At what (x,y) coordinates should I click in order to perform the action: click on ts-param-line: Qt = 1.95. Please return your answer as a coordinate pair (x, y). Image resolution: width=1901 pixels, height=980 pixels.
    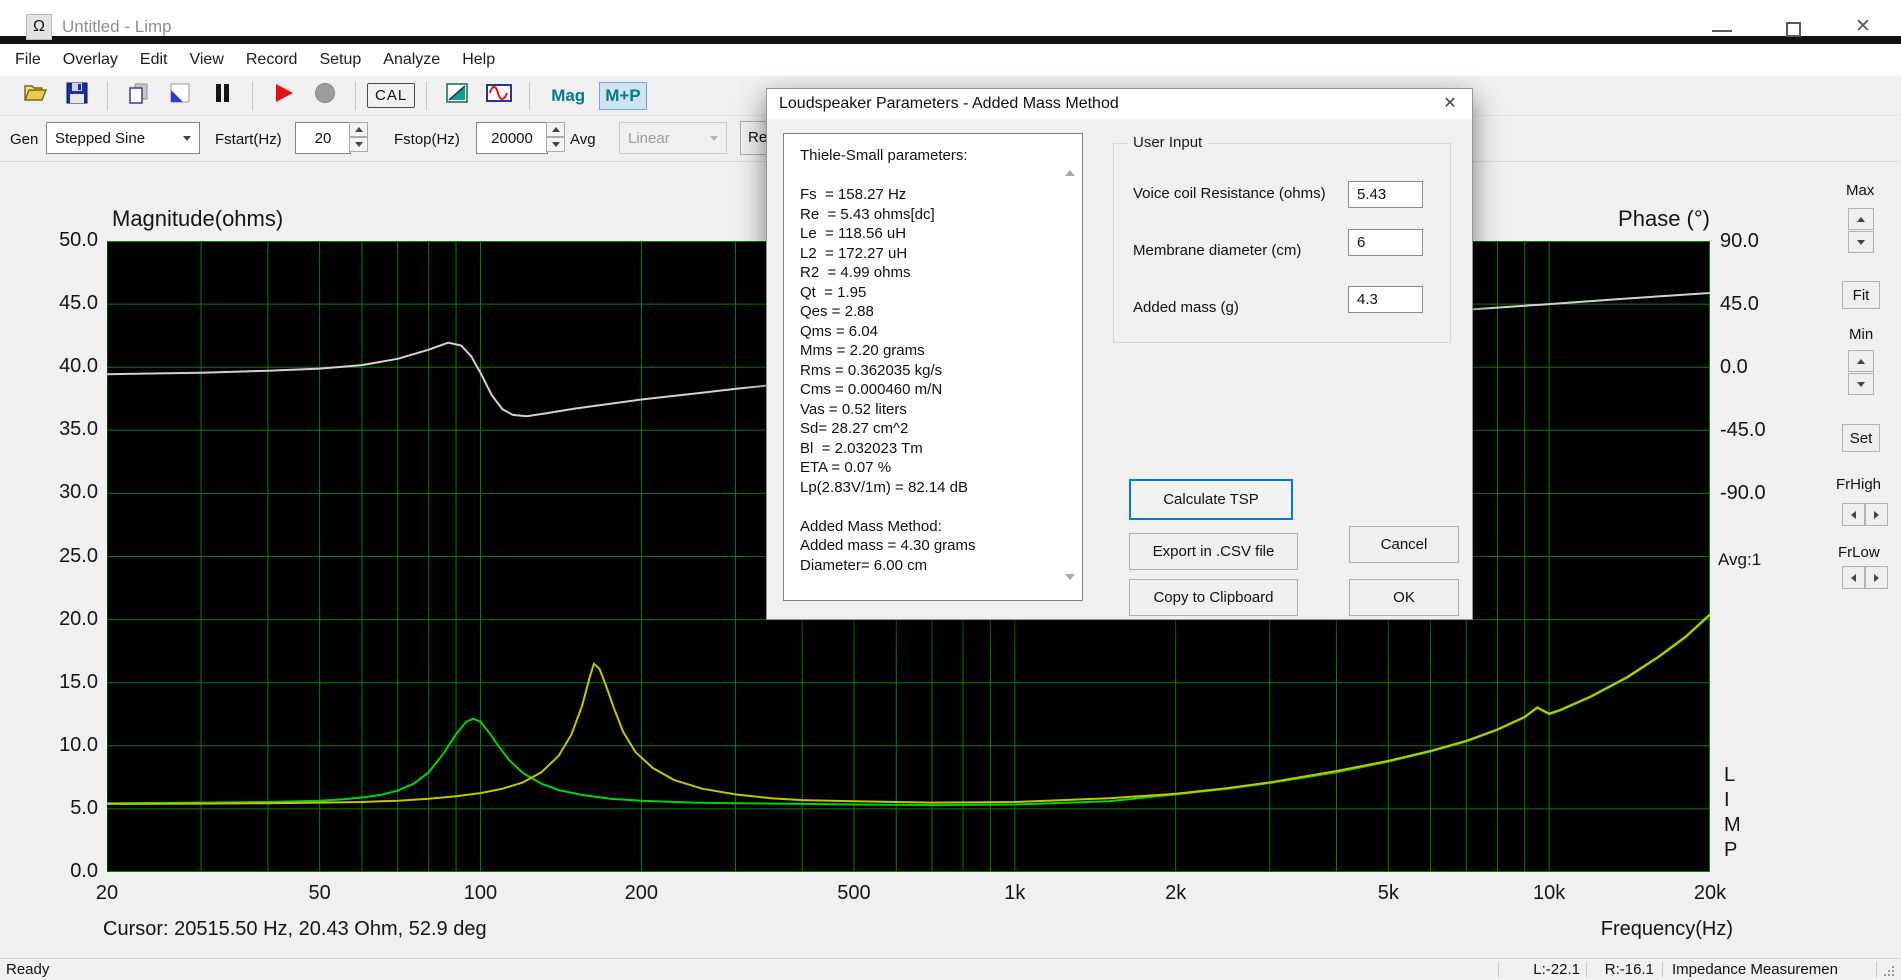
    Looking at the image, I should click on (833, 292).